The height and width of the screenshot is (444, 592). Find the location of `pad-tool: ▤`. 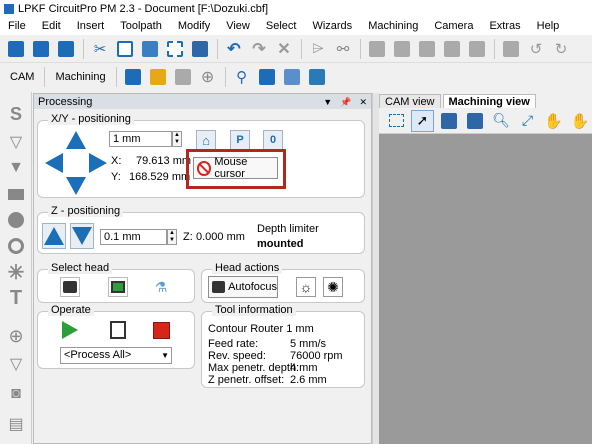

pad-tool: ▤ is located at coordinates (16, 424).